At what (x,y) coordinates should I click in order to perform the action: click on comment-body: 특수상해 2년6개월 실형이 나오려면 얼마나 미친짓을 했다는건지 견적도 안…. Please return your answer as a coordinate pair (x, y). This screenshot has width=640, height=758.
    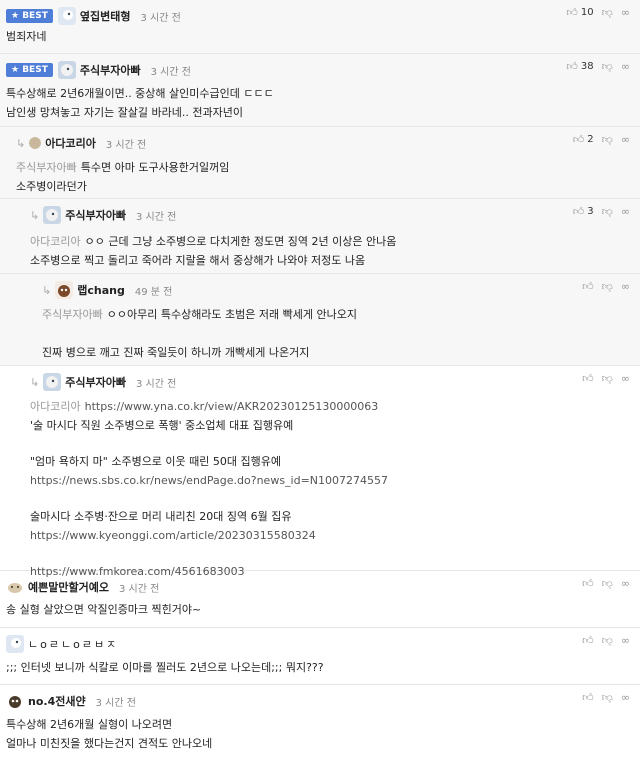
    Looking at the image, I should click on (109, 734).